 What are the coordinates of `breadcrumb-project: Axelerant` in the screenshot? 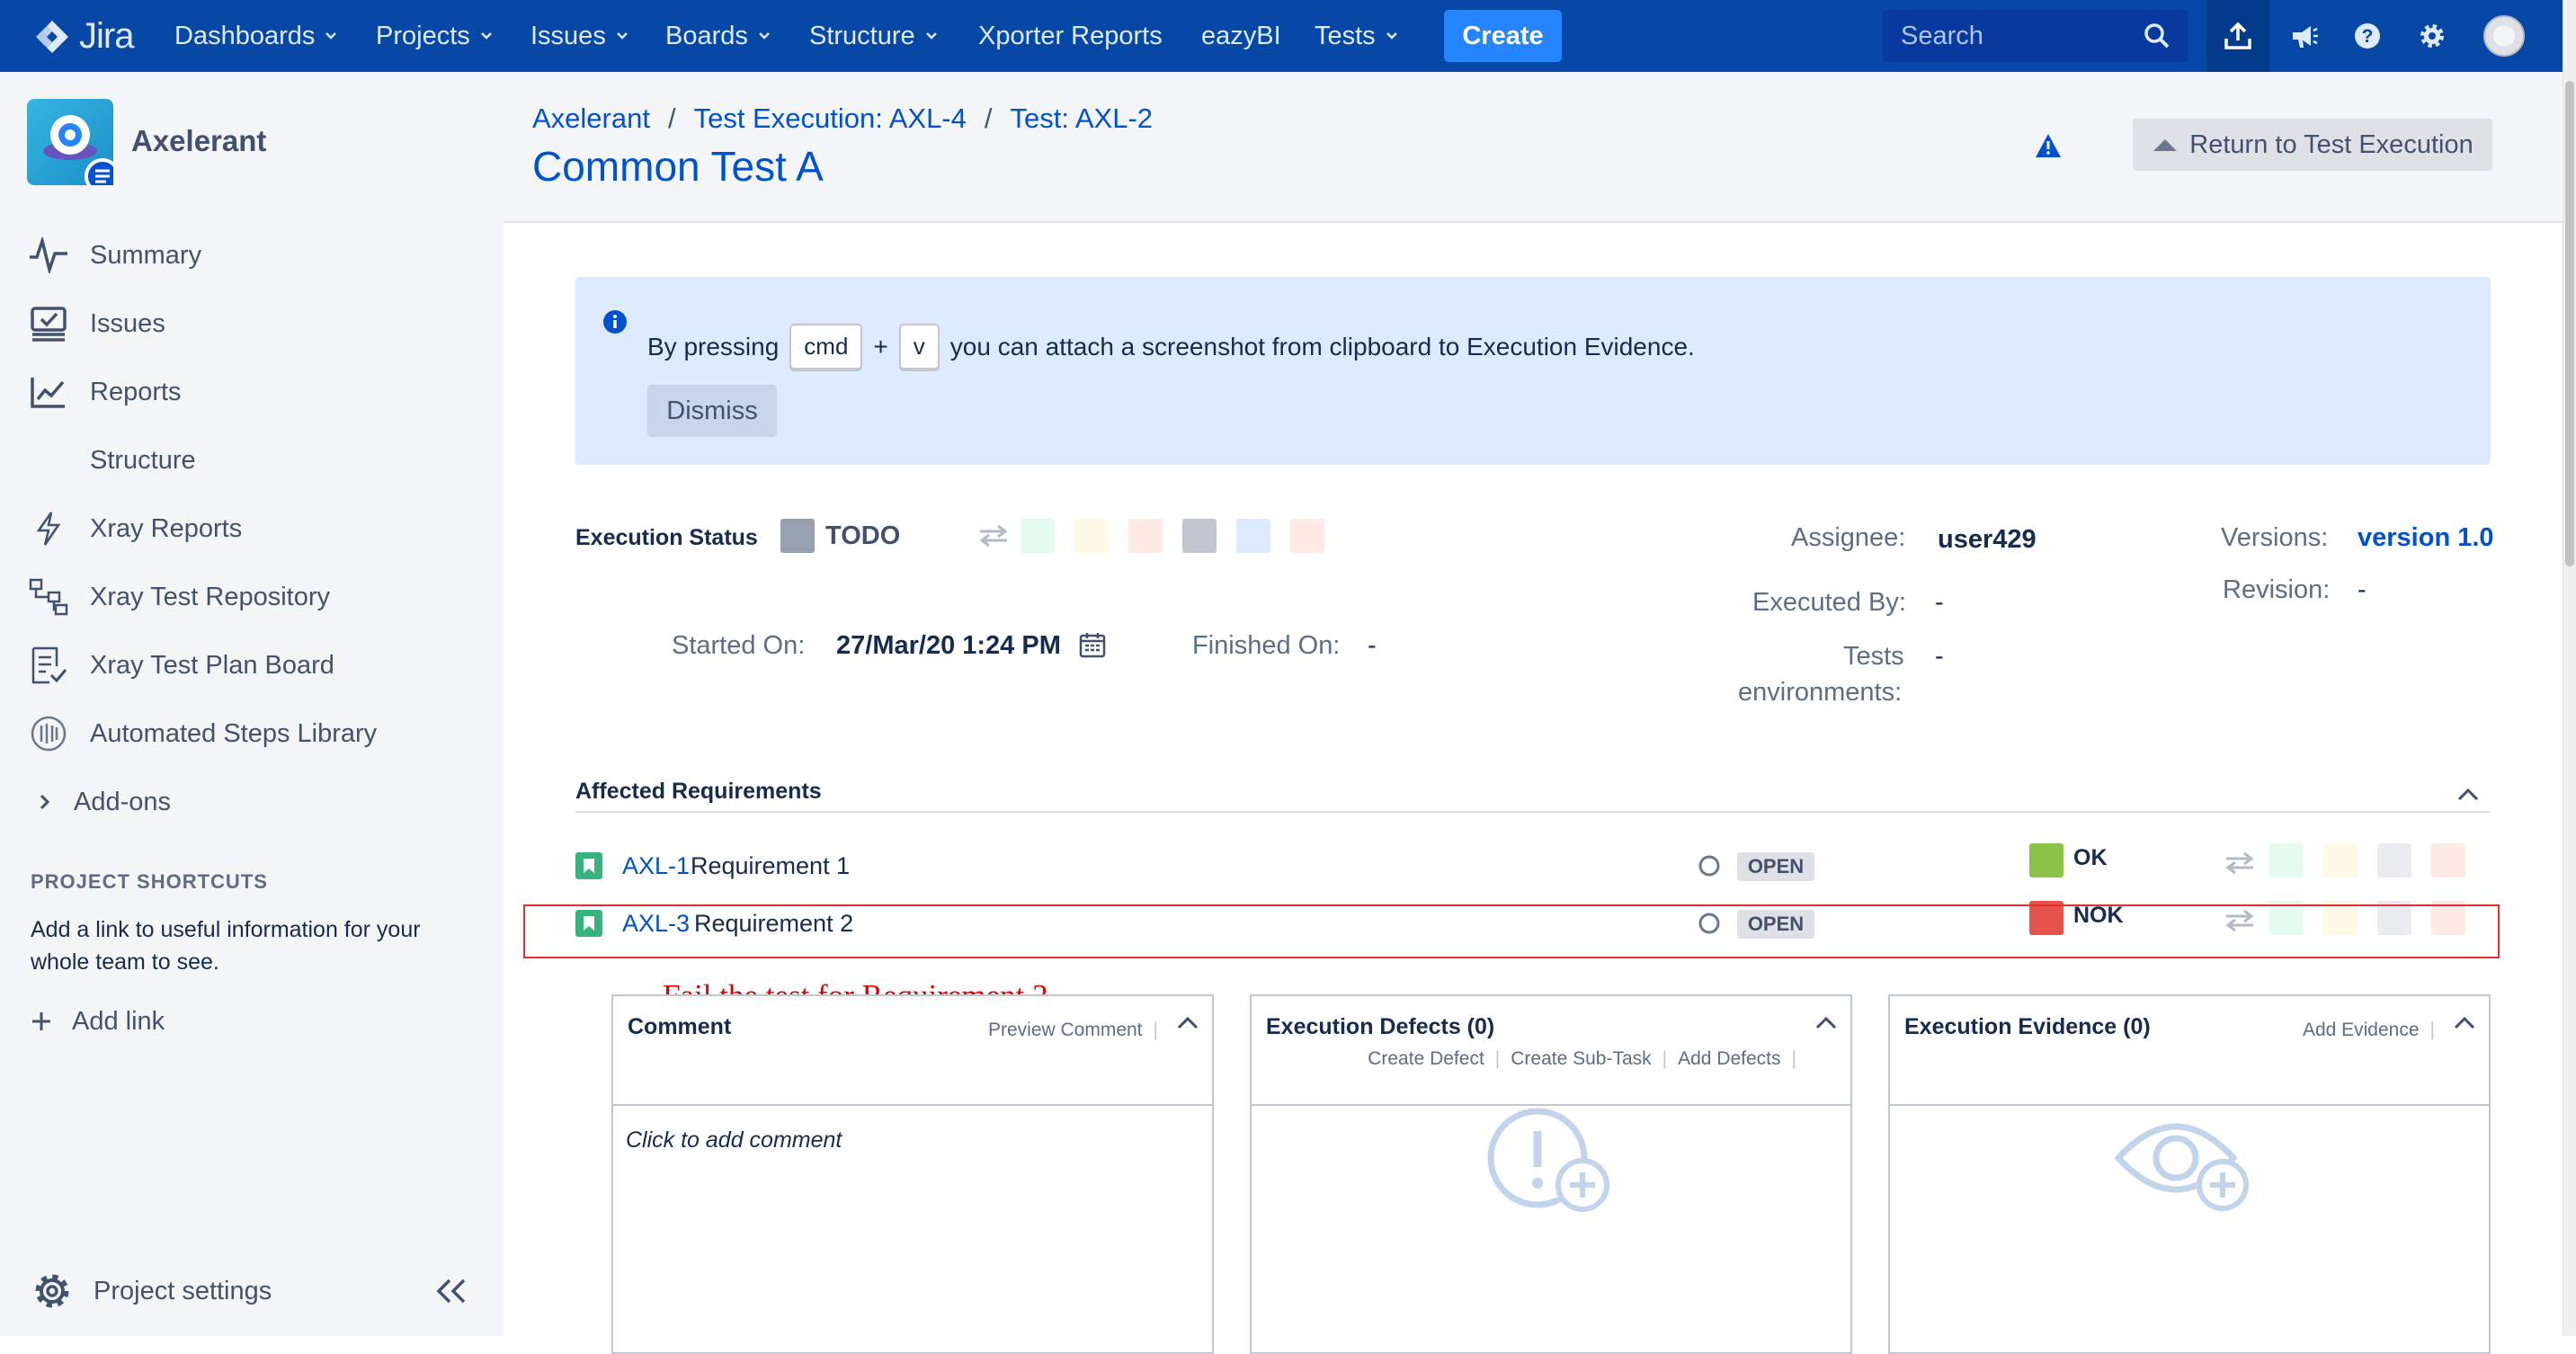 It's located at (591, 119).